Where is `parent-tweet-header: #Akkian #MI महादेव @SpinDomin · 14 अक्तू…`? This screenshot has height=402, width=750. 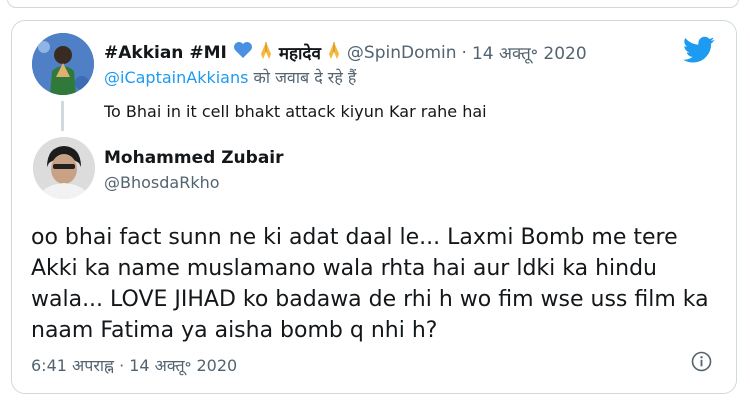 parent-tweet-header: #Akkian #MI महादेव @SpinDomin · 14 अक्तू… is located at coordinates (345, 52).